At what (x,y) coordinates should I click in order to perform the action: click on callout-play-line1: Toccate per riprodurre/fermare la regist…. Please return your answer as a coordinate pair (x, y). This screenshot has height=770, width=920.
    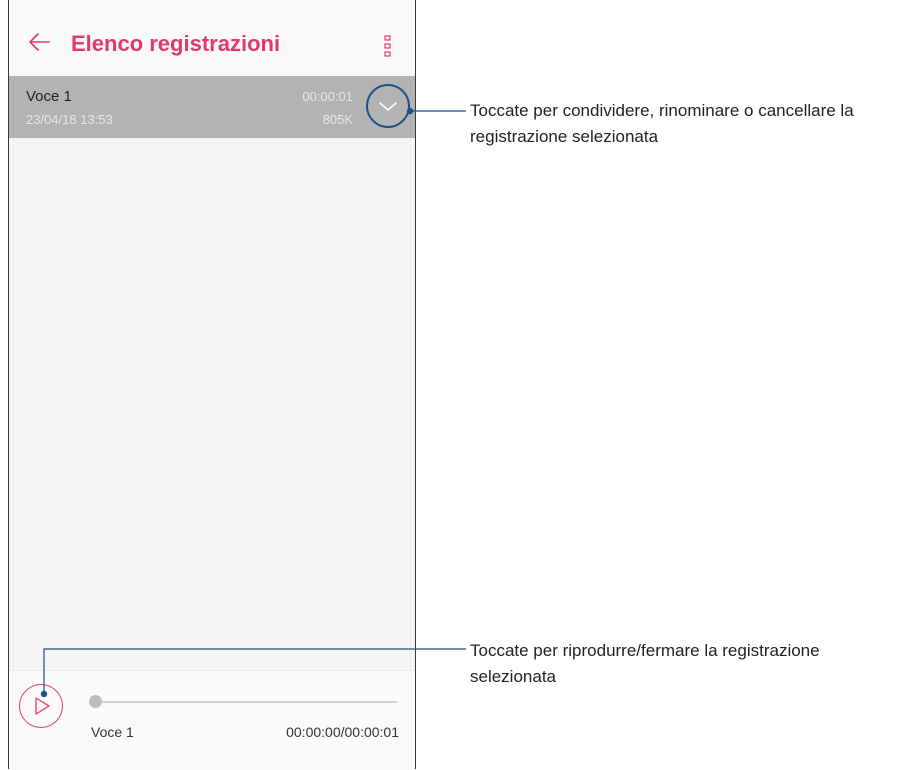
    Looking at the image, I should click on (645, 650).